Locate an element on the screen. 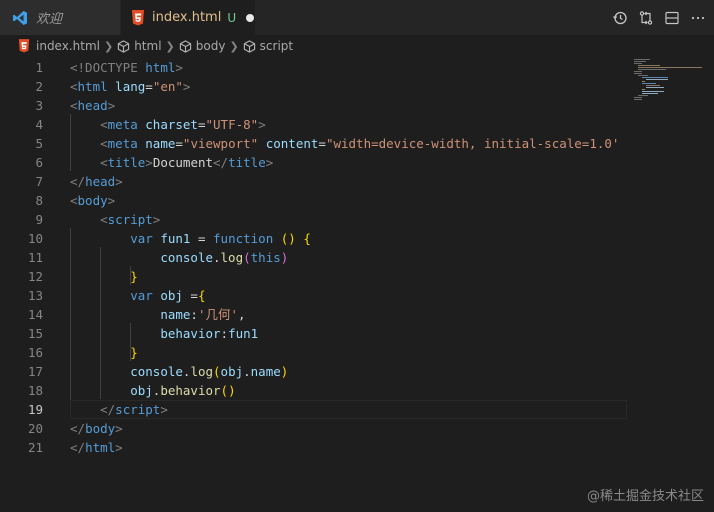 The height and width of the screenshot is (512, 714). code-token: '几何' is located at coordinates (218, 314).